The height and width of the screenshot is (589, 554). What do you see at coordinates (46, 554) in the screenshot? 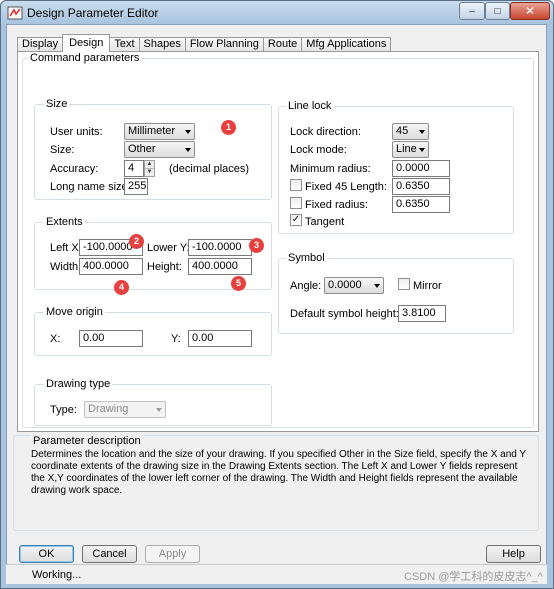
I see `ok-button: OK` at bounding box center [46, 554].